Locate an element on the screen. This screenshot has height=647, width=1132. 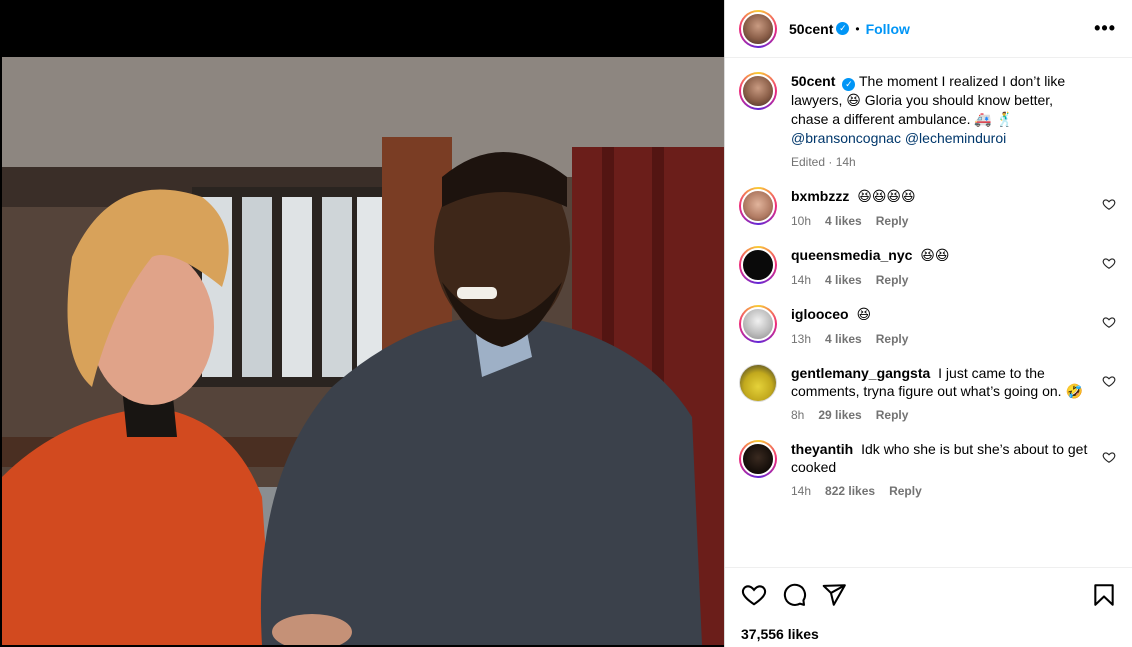
post-header: 50cent ✓ • Follow ••• is located at coordinates (928, 29).